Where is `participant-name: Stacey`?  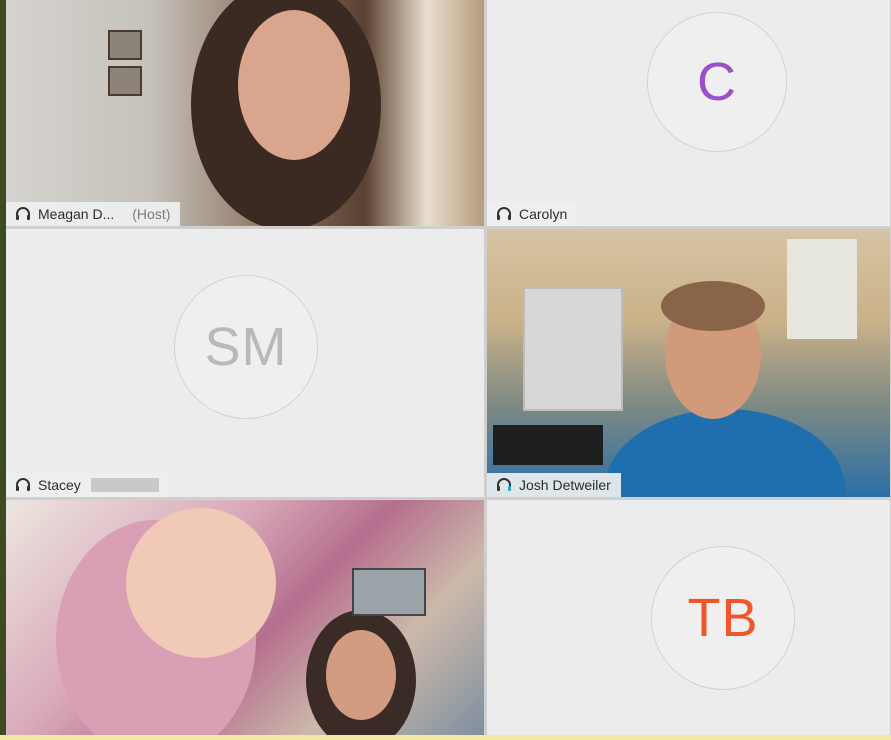
participant-name: Stacey is located at coordinates (59, 485).